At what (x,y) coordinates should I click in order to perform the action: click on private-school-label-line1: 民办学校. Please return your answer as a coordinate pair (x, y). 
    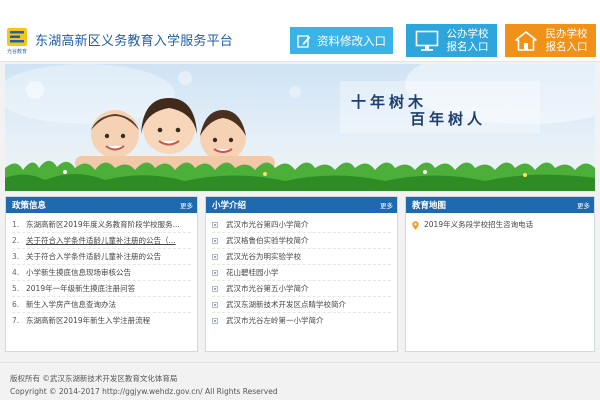
    Looking at the image, I should click on (566, 33).